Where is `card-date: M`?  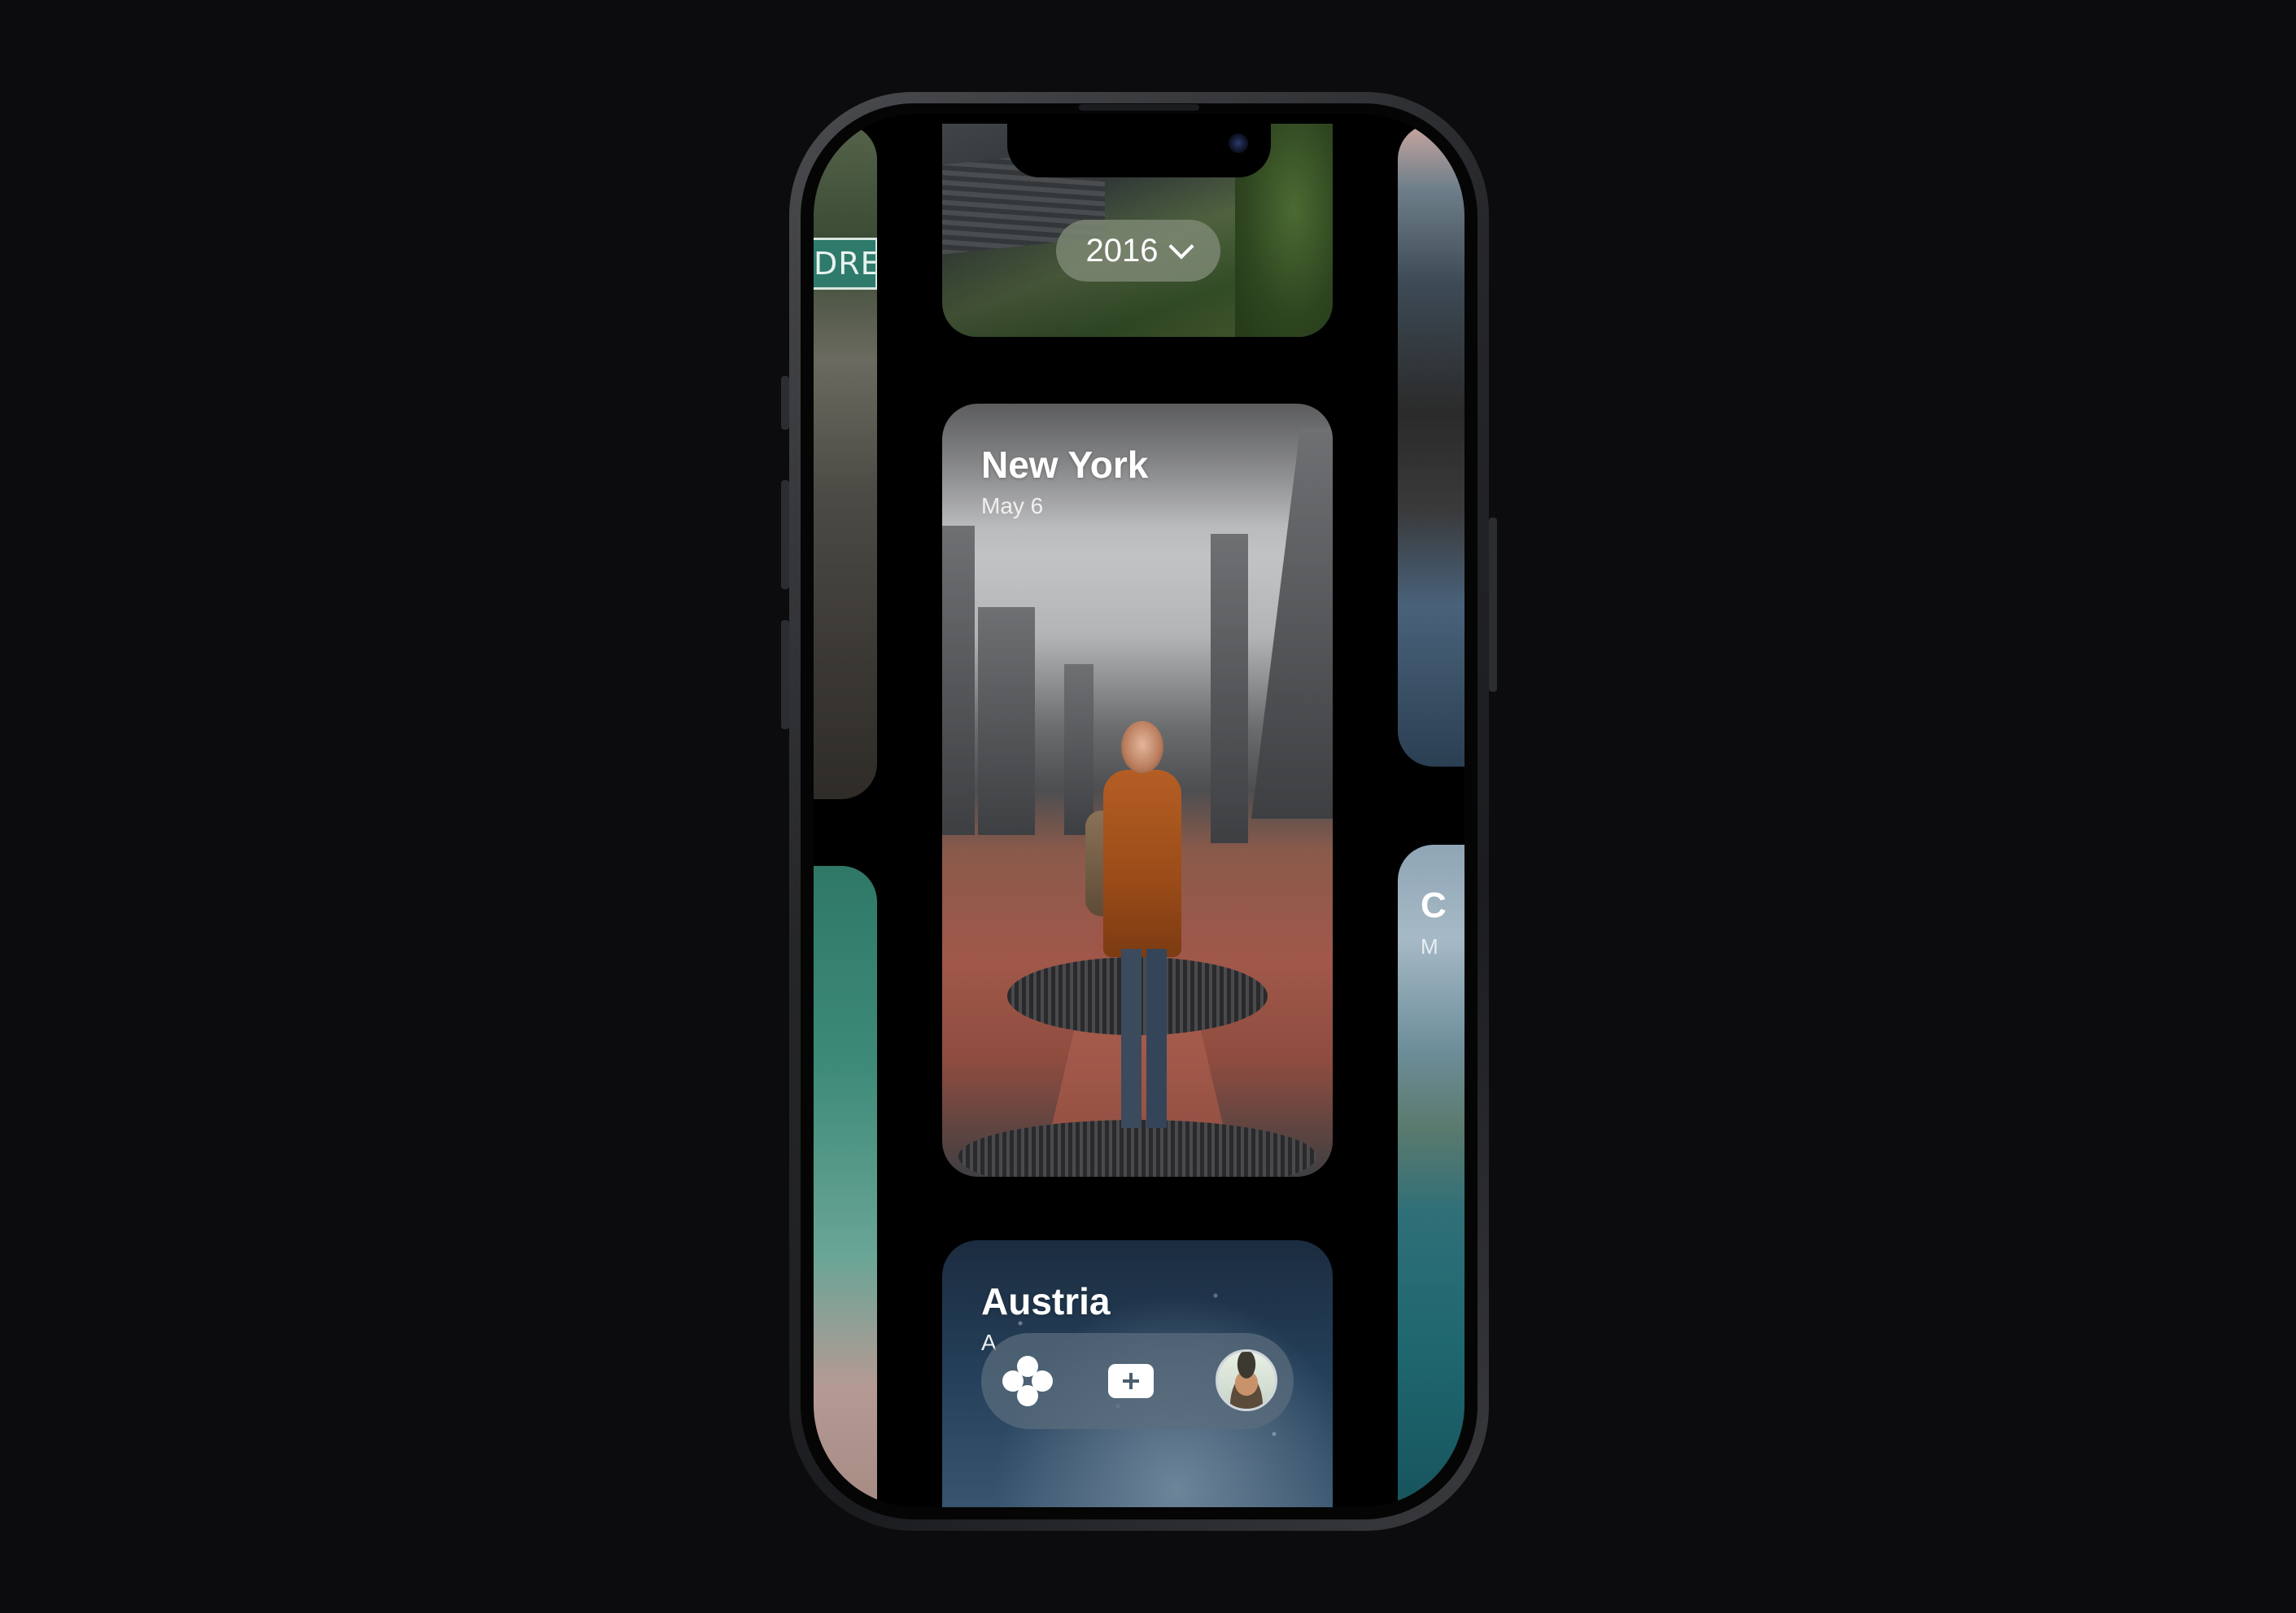 card-date: M is located at coordinates (1429, 946).